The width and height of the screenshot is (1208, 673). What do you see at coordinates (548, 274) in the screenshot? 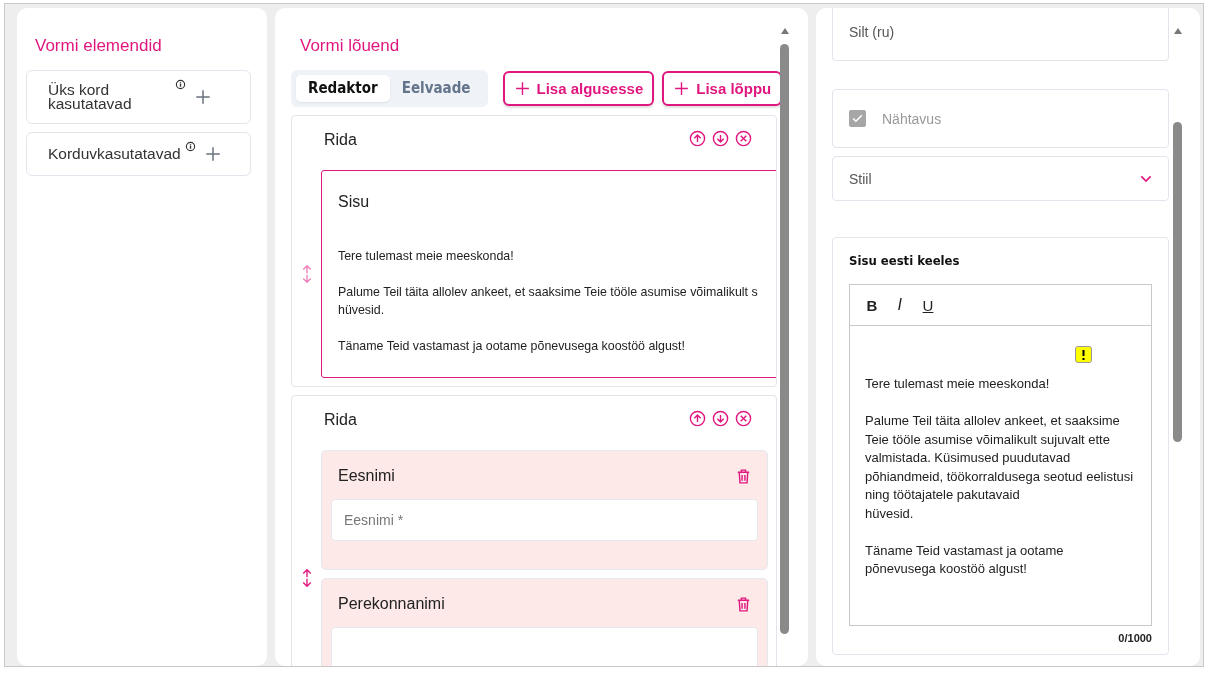
I see `content-block: Sisu Tere tulemast meie meeskonda! Palume Teil täita allolev ankeet, et saaksime Teie tööle asumise võimalikult s hüvesid. Täname Teid vastamast ja ootame põnevusega koostöö algust!` at bounding box center [548, 274].